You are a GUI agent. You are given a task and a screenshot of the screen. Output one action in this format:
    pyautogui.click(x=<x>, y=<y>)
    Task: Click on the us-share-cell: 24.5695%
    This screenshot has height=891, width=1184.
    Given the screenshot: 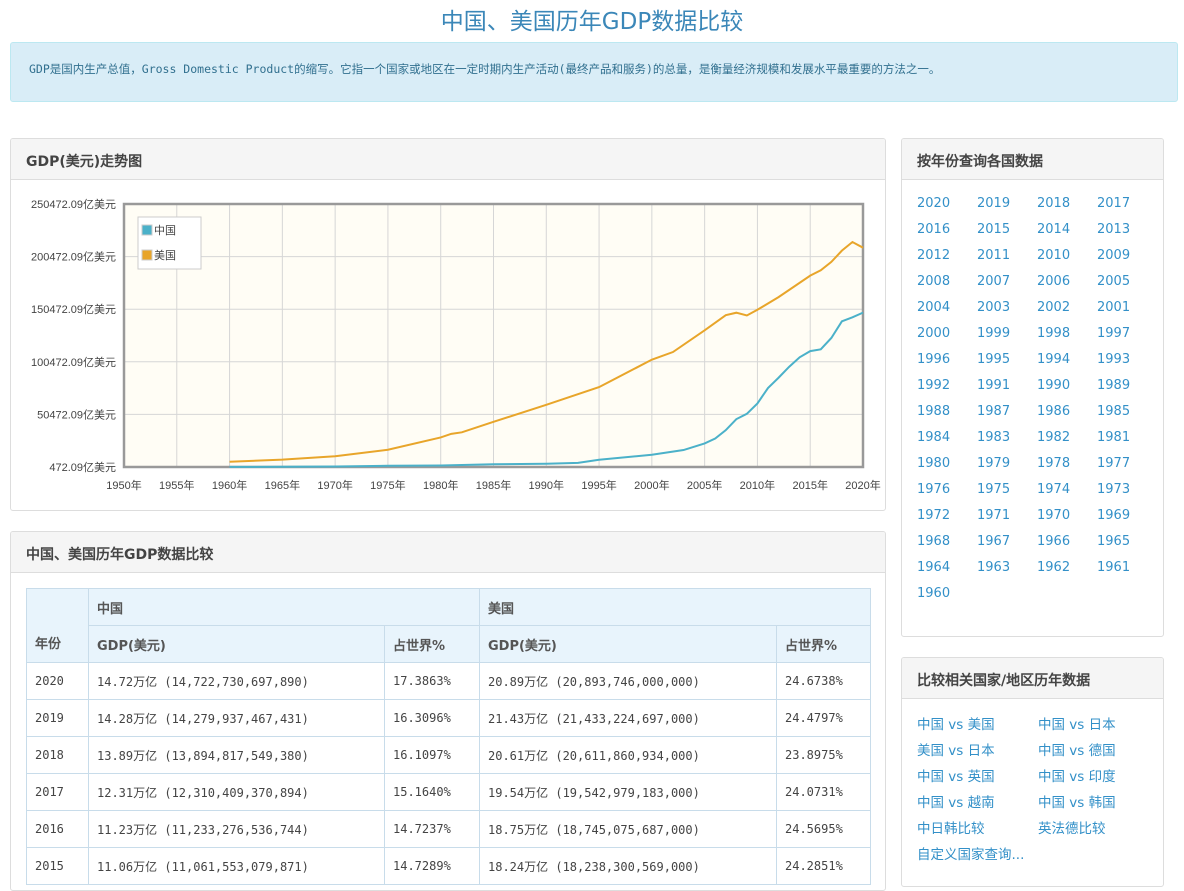 What is the action you would take?
    pyautogui.click(x=823, y=829)
    